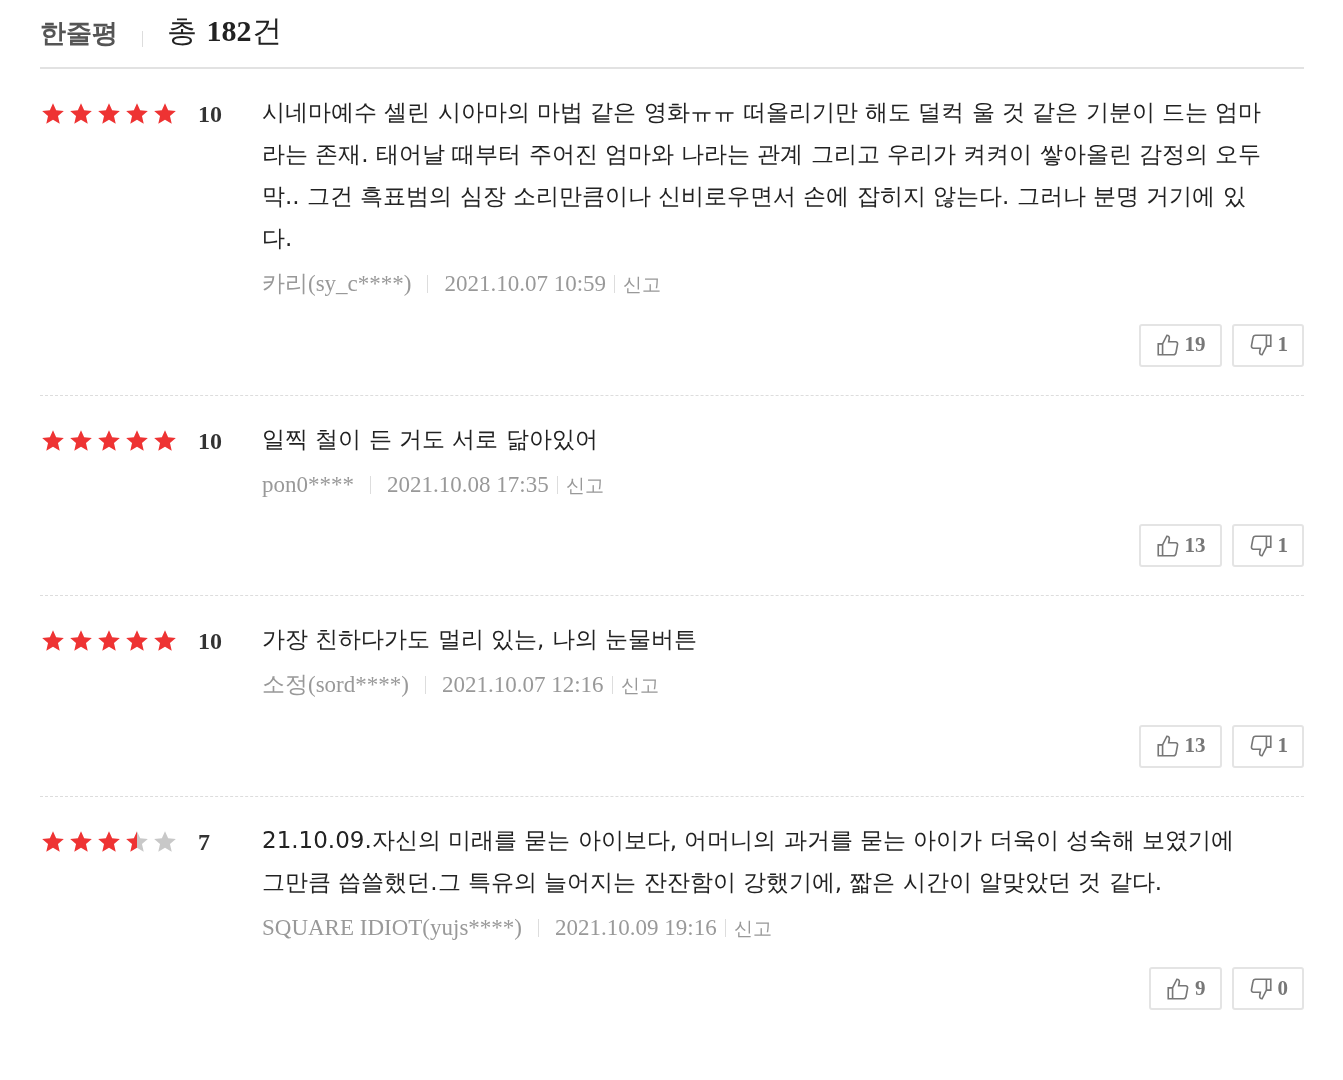 This screenshot has width=1343, height=1080. I want to click on review-date: 2021.10.07 12:16, so click(522, 685).